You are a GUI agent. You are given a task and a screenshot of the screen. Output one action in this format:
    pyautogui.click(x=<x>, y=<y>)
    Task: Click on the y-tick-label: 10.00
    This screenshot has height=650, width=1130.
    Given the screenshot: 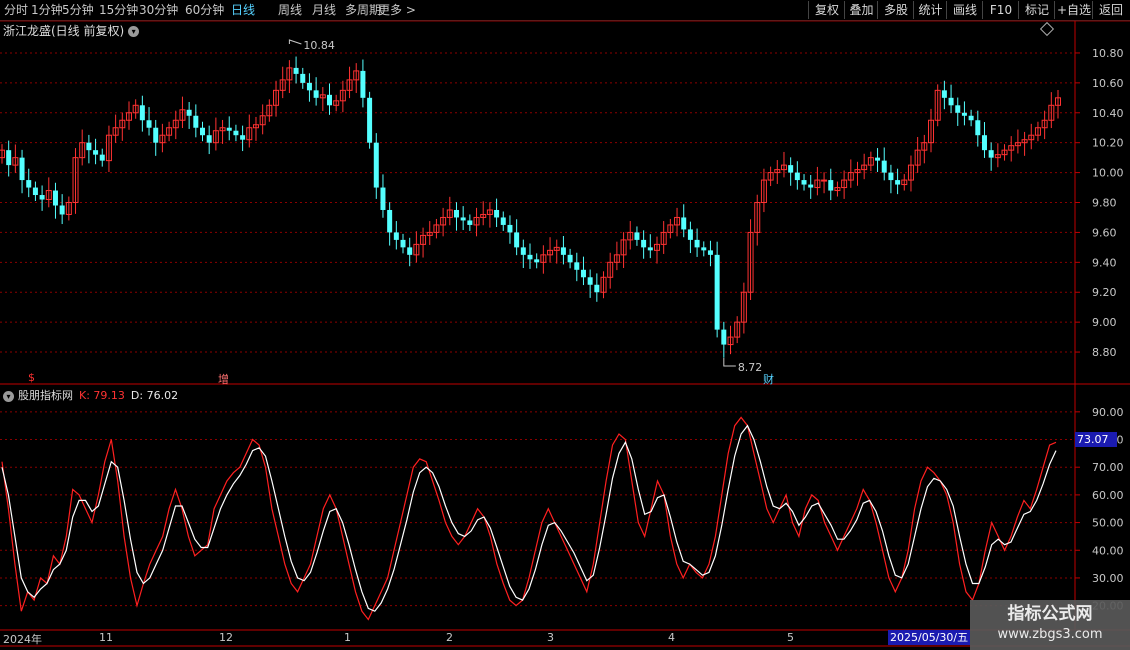 What is the action you would take?
    pyautogui.click(x=1108, y=173)
    